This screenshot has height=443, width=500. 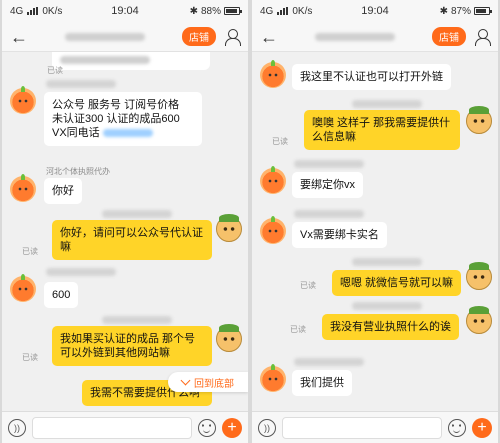 I want to click on battery-percent: 88%, so click(x=210, y=11).